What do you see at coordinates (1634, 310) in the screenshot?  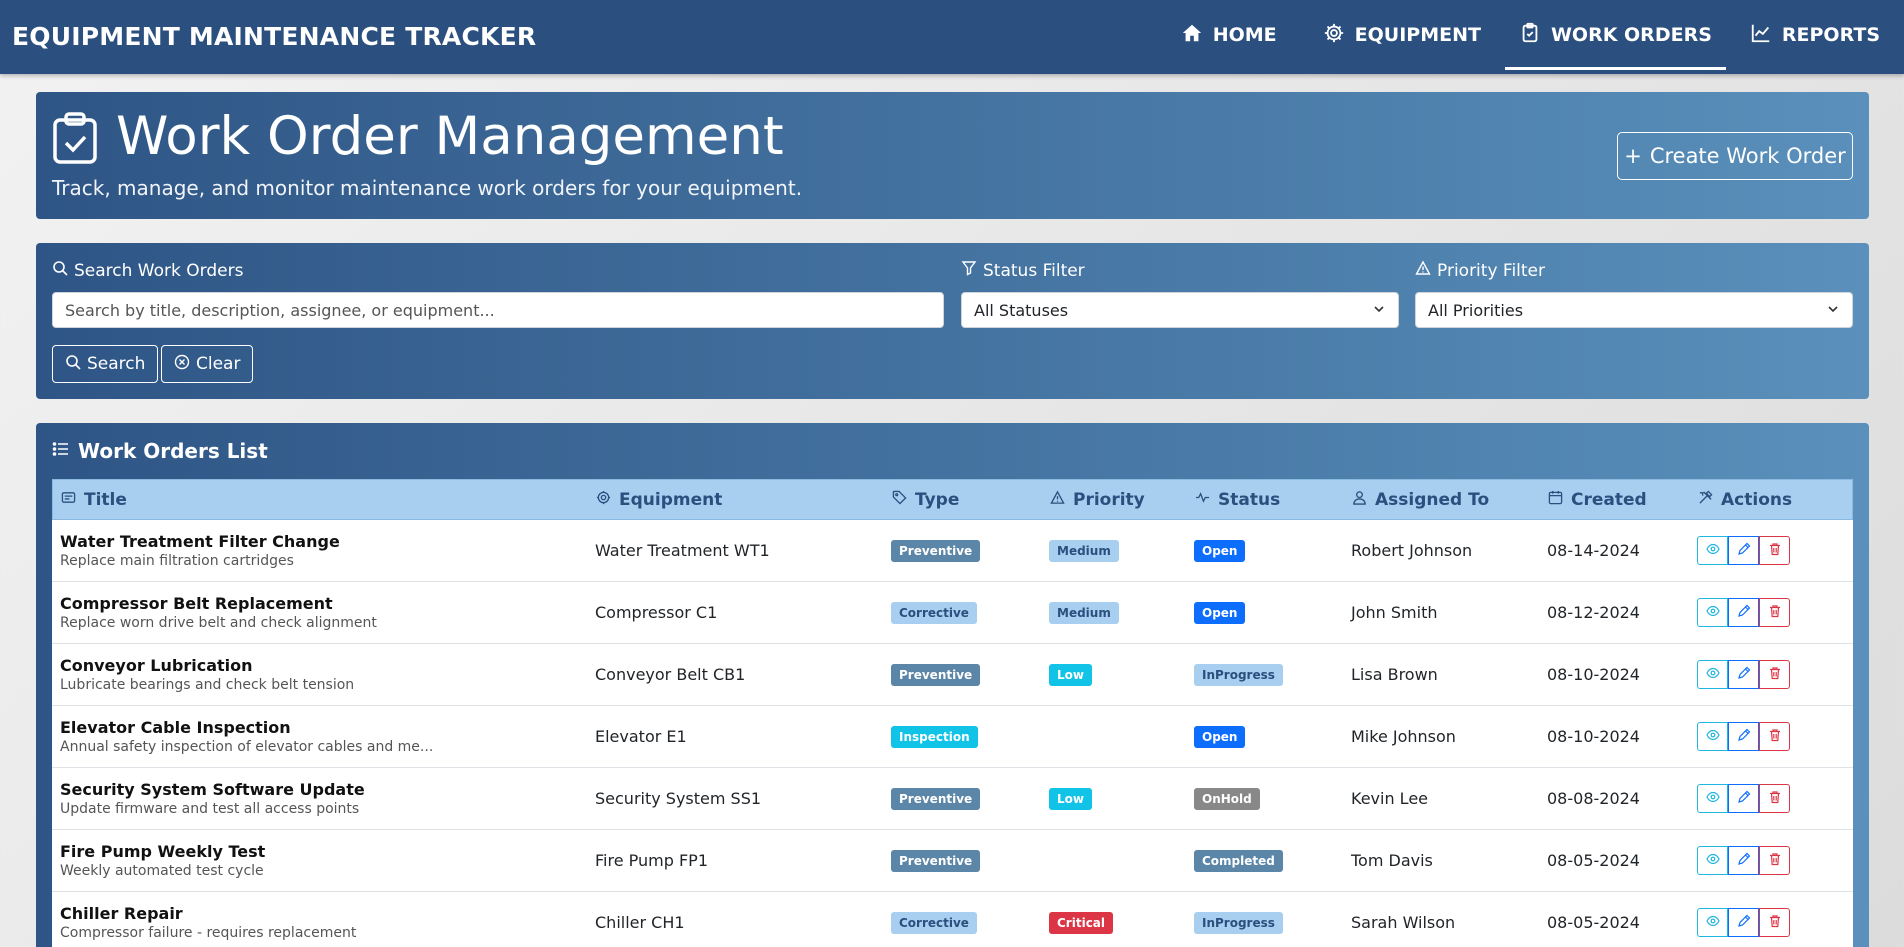 I see `priority-filter-select: All Priorities` at bounding box center [1634, 310].